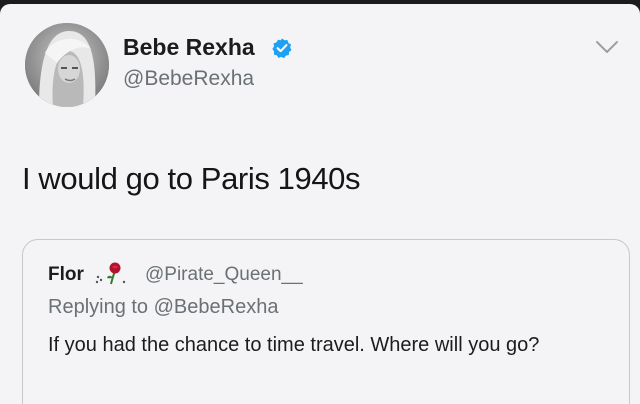 The width and height of the screenshot is (640, 404). Describe the element at coordinates (216, 307) in the screenshot. I see `replying-mention-link: @BebeRexha` at that location.